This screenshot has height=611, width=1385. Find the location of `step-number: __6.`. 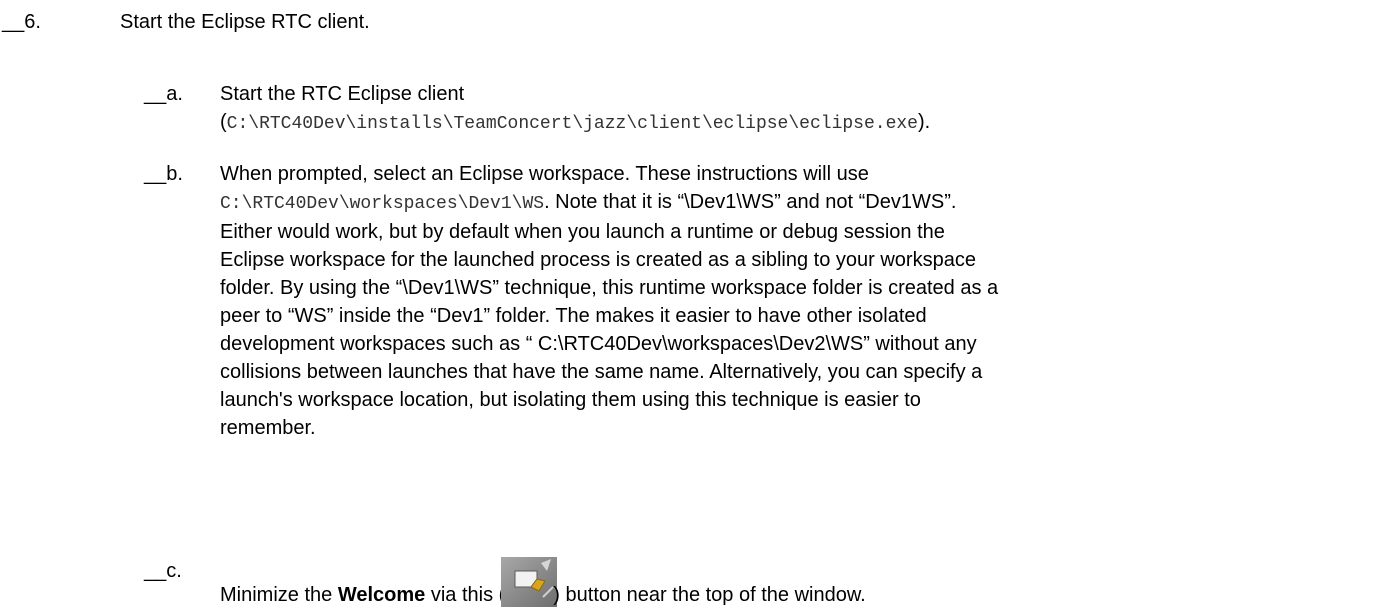

step-number: __6. is located at coordinates (21, 22).